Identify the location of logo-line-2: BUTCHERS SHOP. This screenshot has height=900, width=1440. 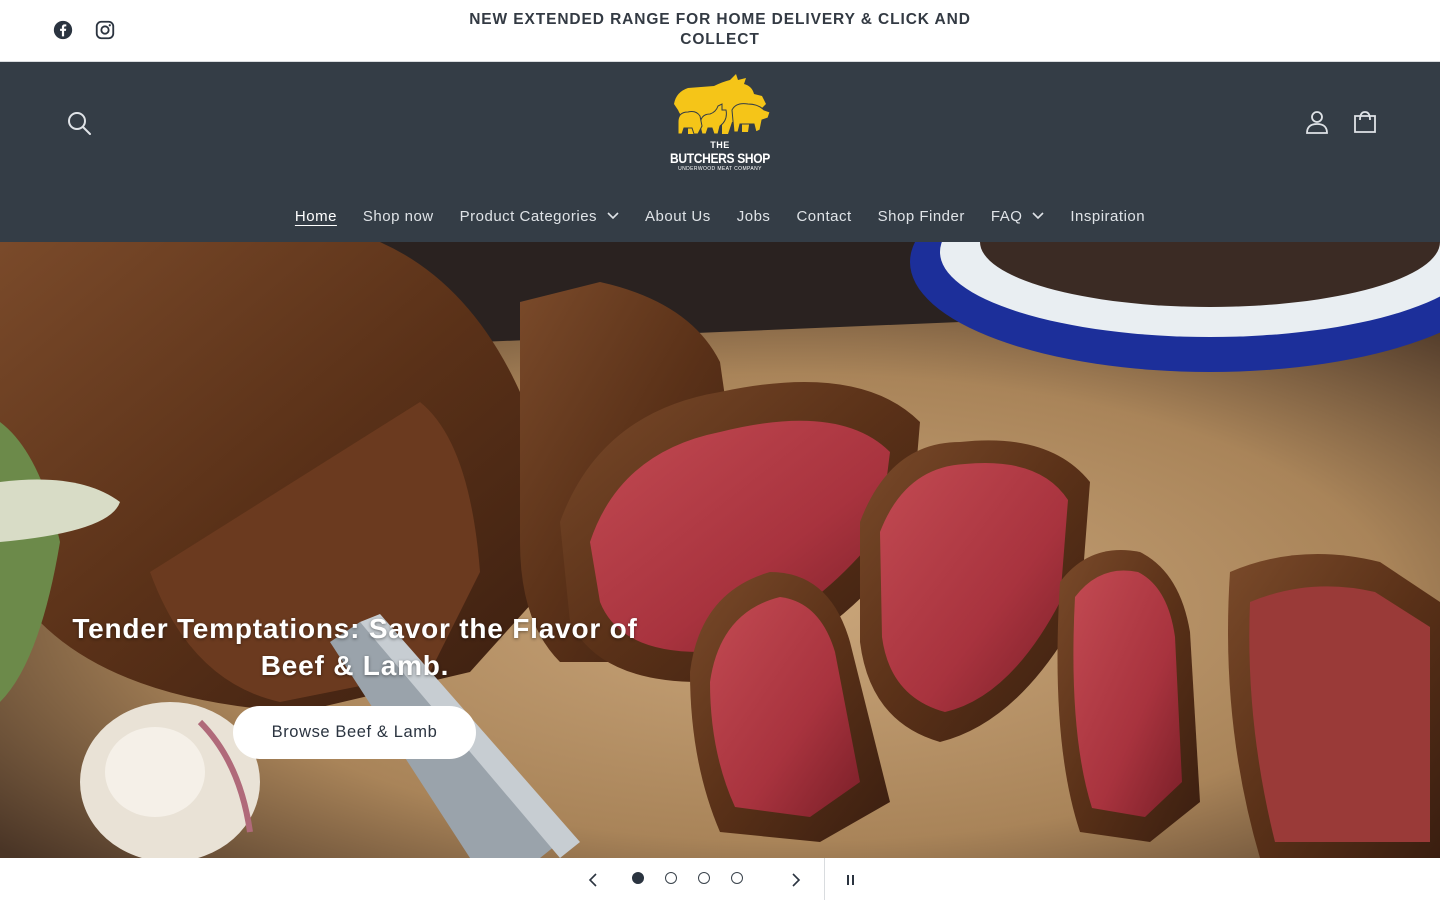
(720, 158).